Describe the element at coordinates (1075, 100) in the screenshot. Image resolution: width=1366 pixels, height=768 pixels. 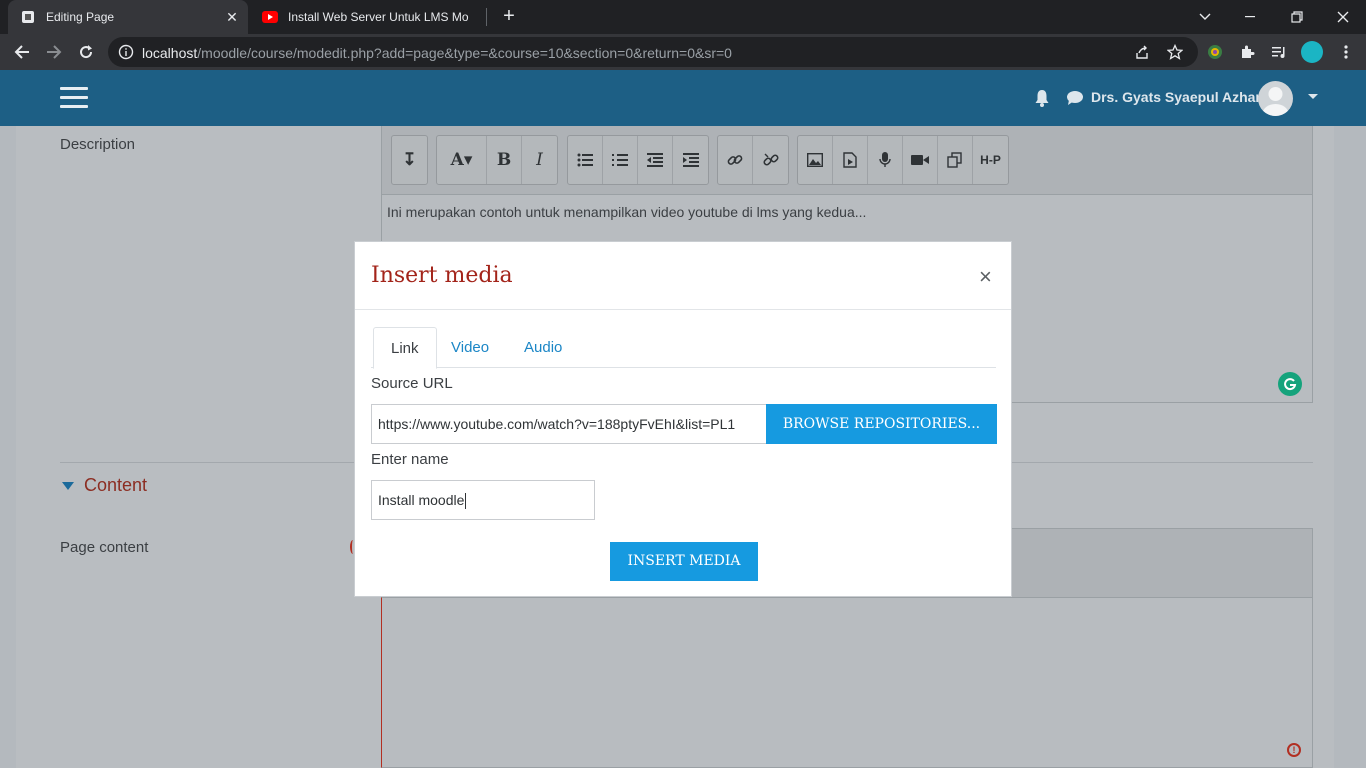
I see `messages-chat-icon` at that location.